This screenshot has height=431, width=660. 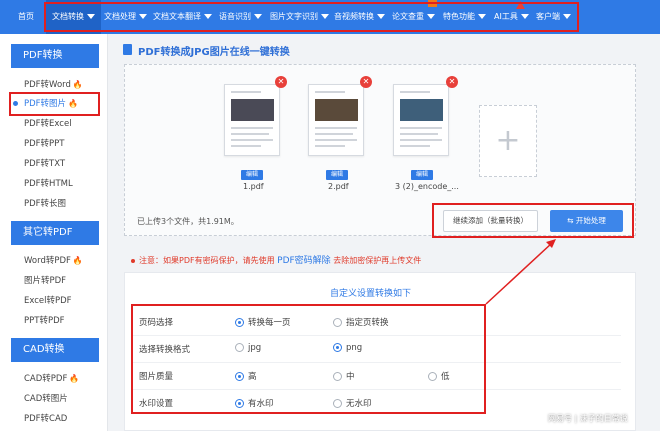 What do you see at coordinates (177, 16) in the screenshot?
I see `nav-label: 文档文本翻译` at bounding box center [177, 16].